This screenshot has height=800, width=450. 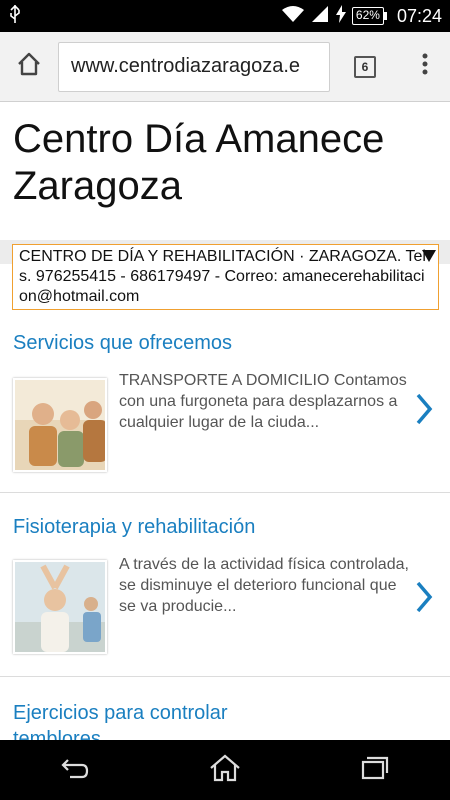 I want to click on section-title: Servicios que ofrecemos, so click(x=225, y=343).